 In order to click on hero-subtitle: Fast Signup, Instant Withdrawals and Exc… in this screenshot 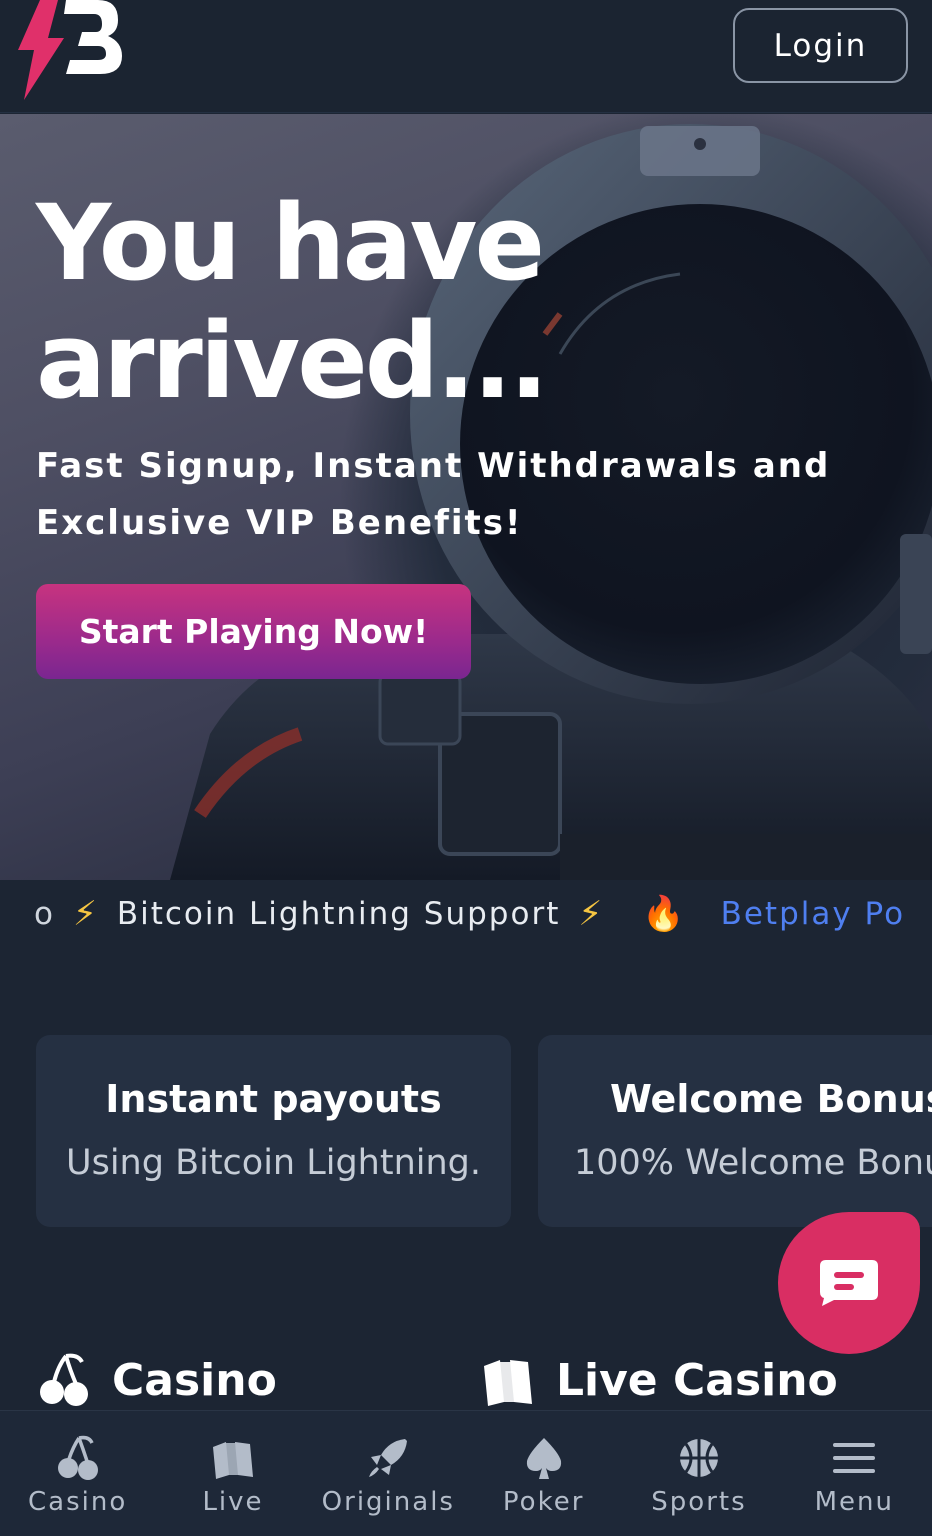, I will do `click(433, 494)`.